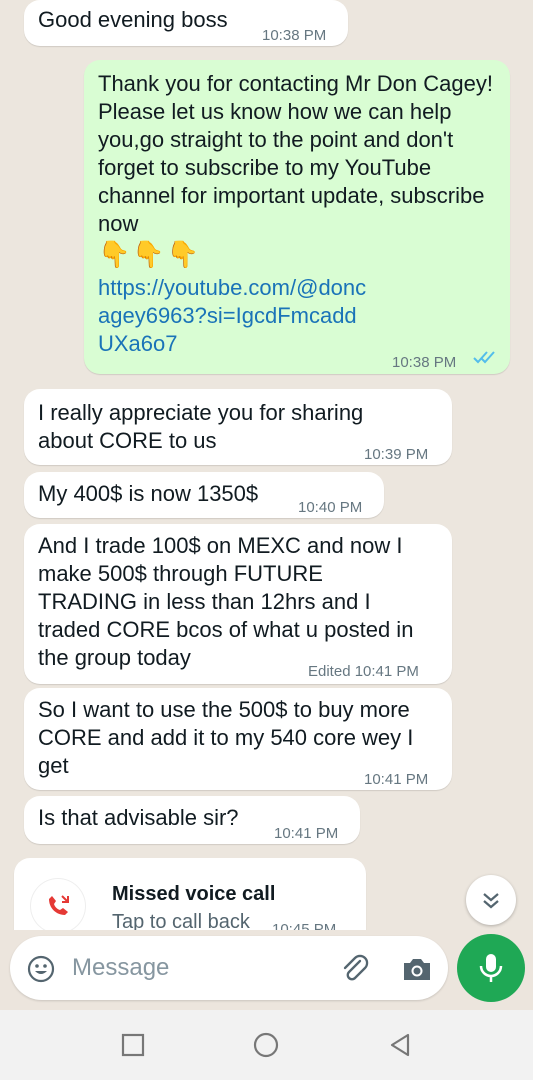  What do you see at coordinates (417, 969) in the screenshot?
I see `camera-icon` at bounding box center [417, 969].